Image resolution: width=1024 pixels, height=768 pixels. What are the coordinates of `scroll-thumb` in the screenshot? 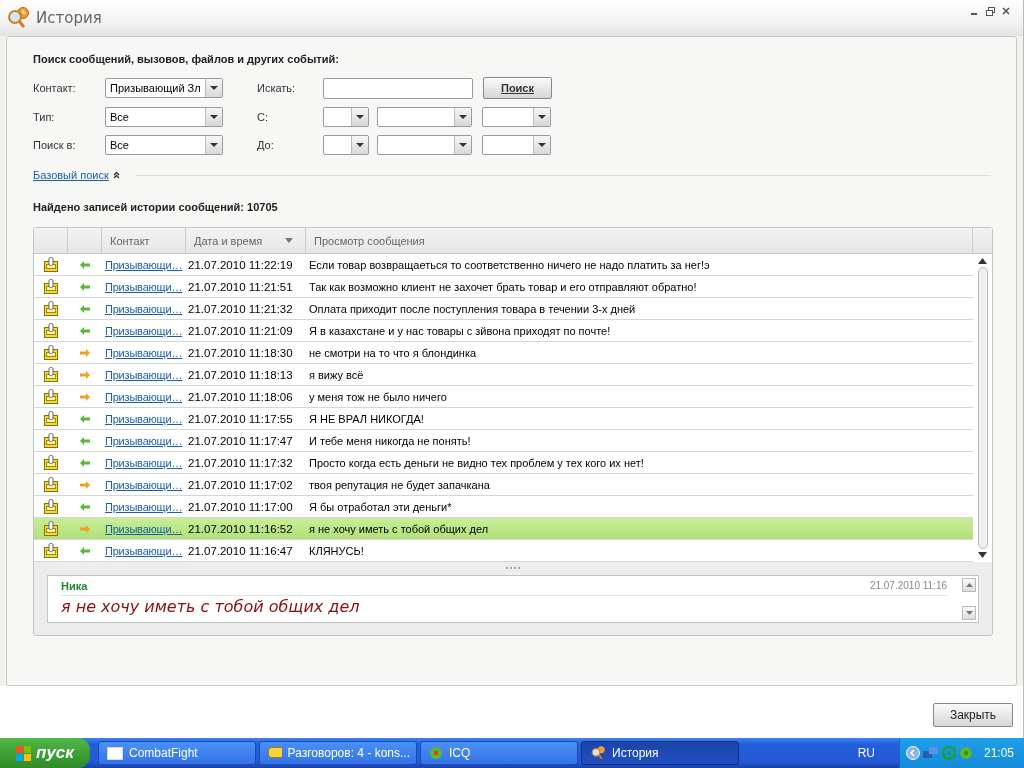 It's located at (982, 408).